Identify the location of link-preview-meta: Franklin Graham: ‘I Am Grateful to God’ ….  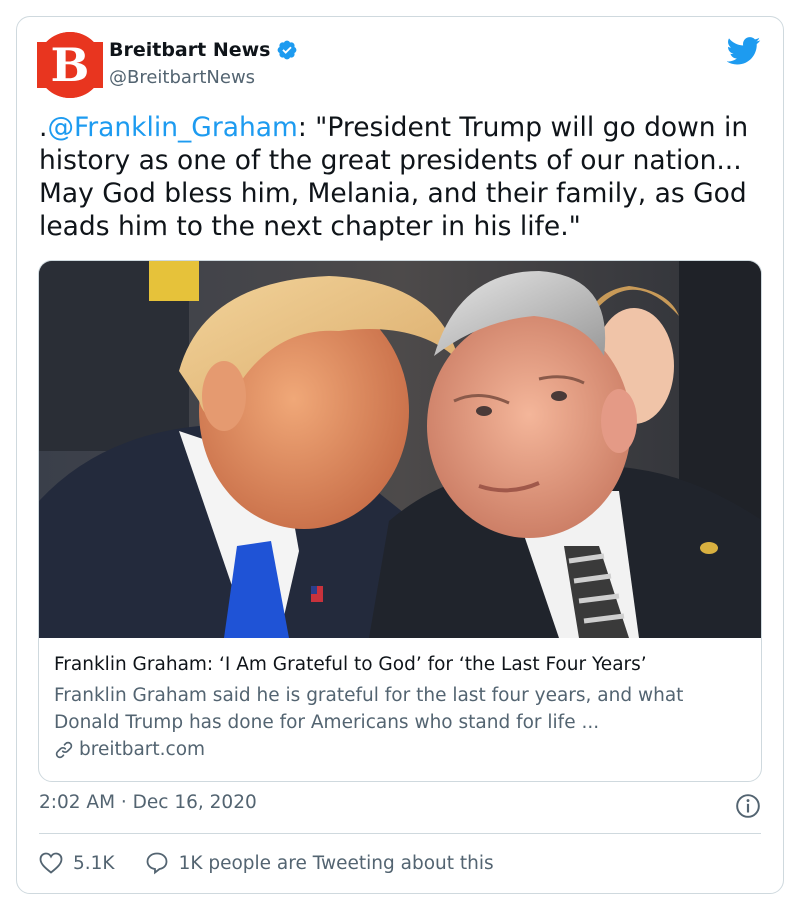
(401, 708).